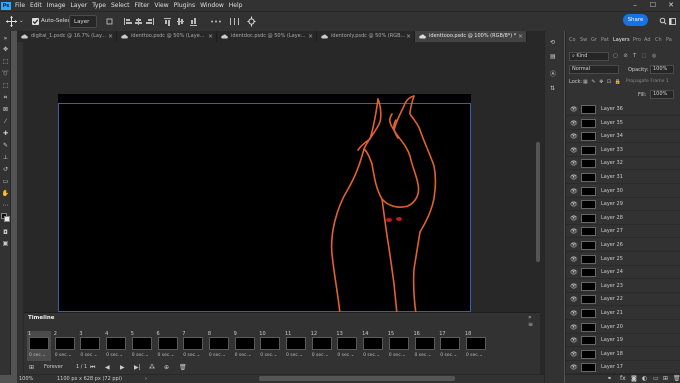 Image resolution: width=680 pixels, height=383 pixels. What do you see at coordinates (653, 5) in the screenshot?
I see `maximize-button: ☐` at bounding box center [653, 5].